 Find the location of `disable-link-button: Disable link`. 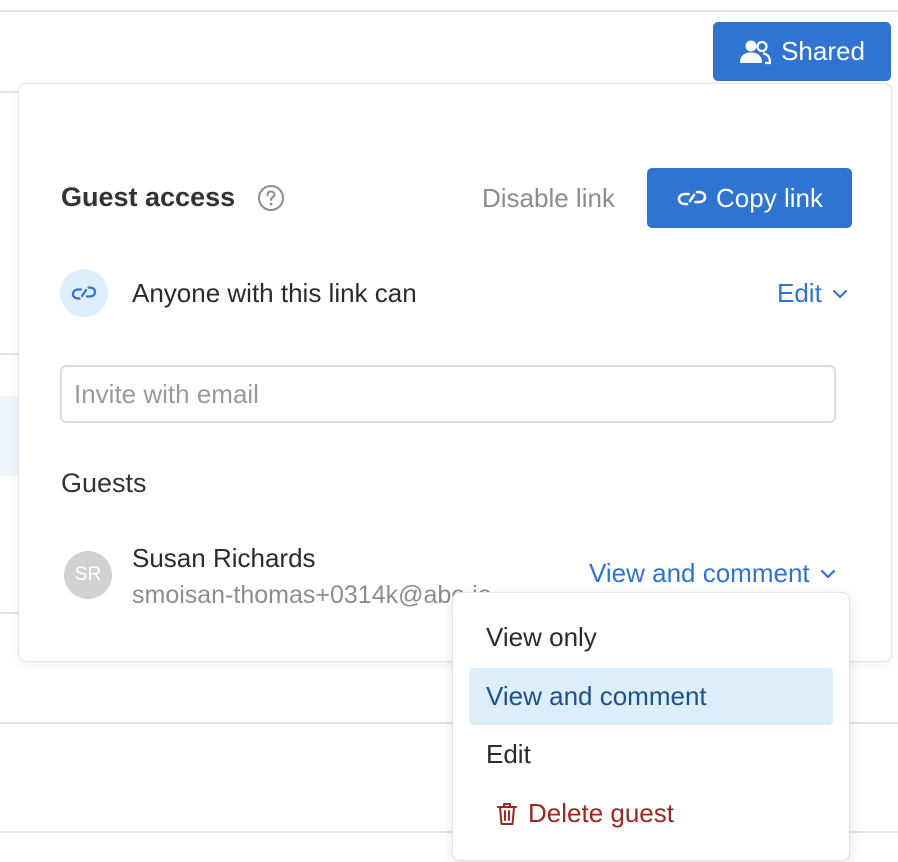

disable-link-button: Disable link is located at coordinates (548, 198).